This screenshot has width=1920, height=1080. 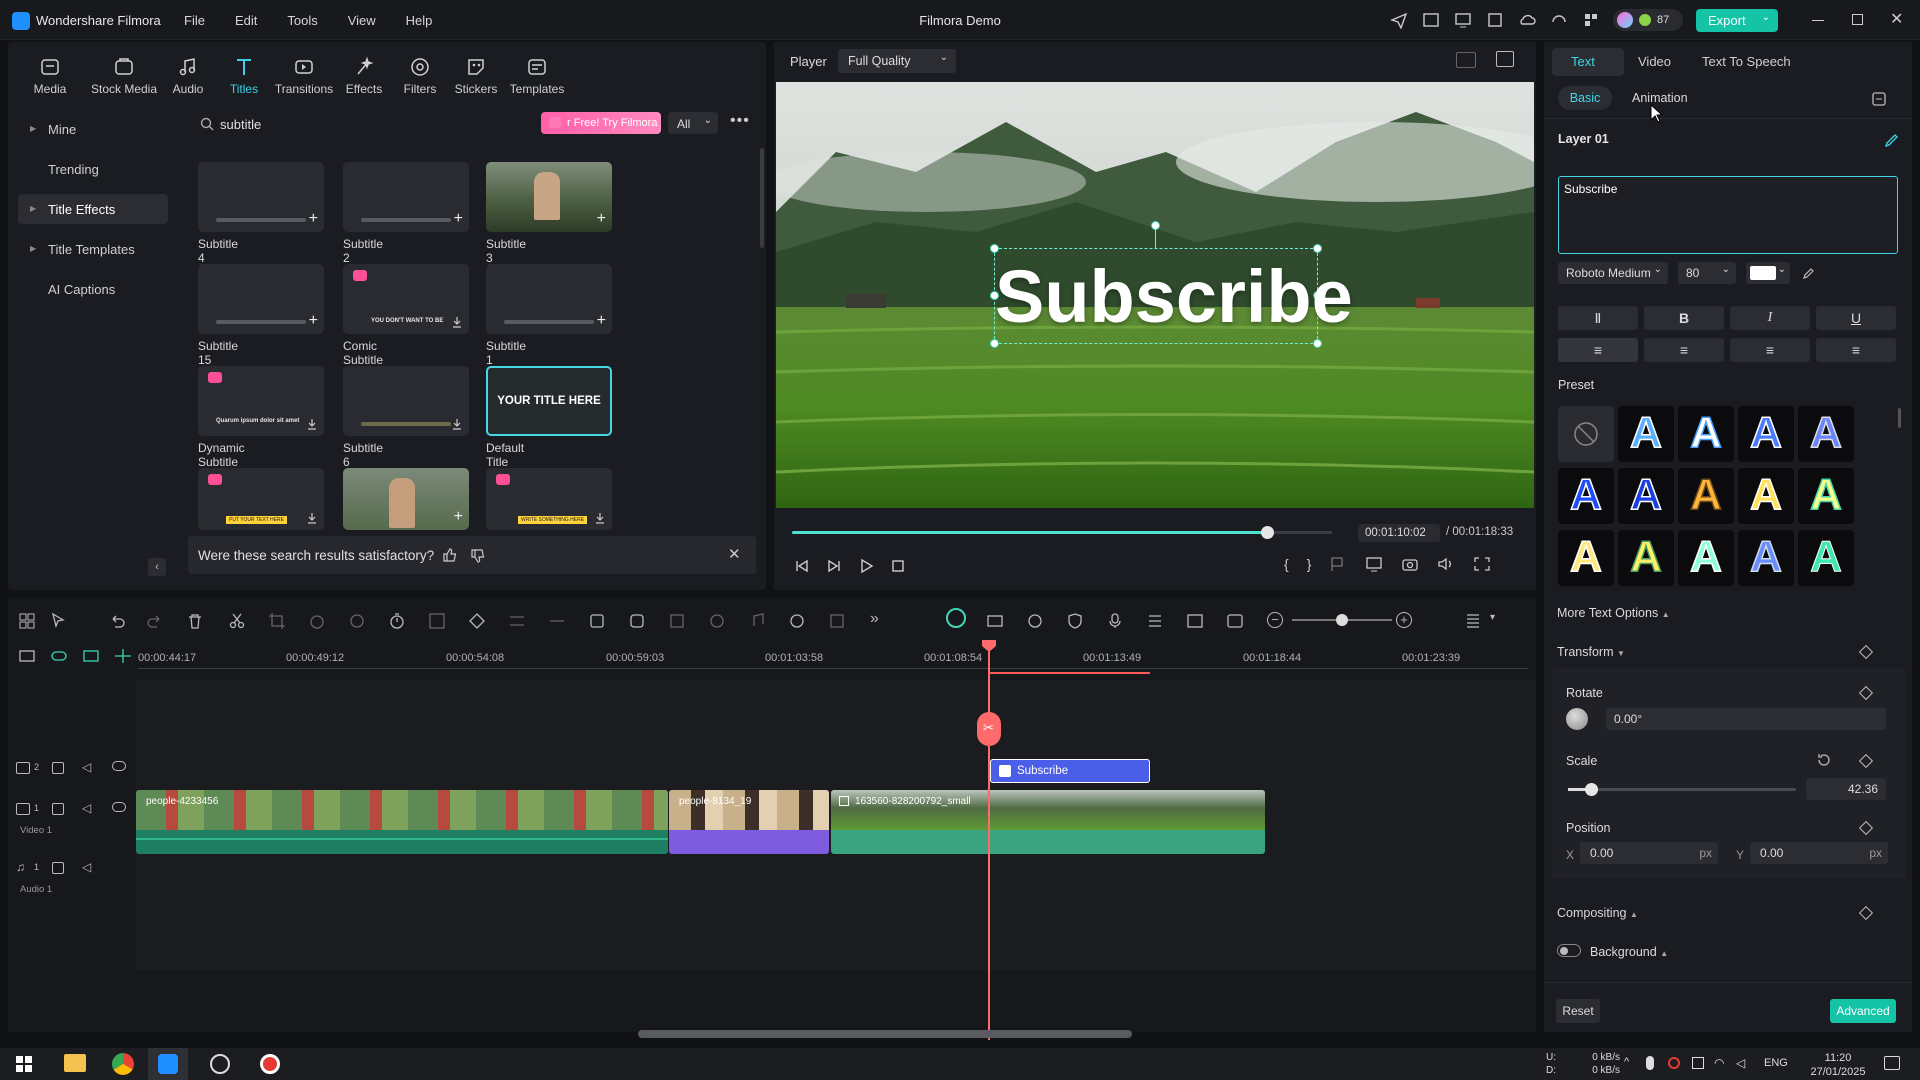 I want to click on app-icon, so click(x=220, y=1064).